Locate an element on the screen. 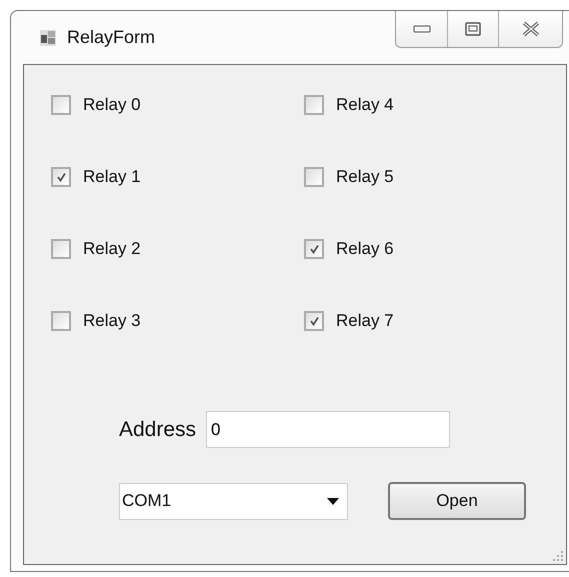  relay-checkbox: Relay 5 is located at coordinates (404, 179).